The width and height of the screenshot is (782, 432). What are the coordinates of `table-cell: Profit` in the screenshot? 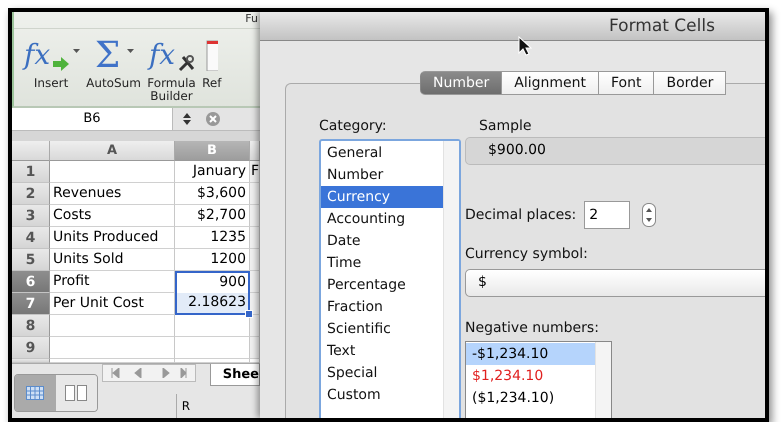 It's located at (112, 282).